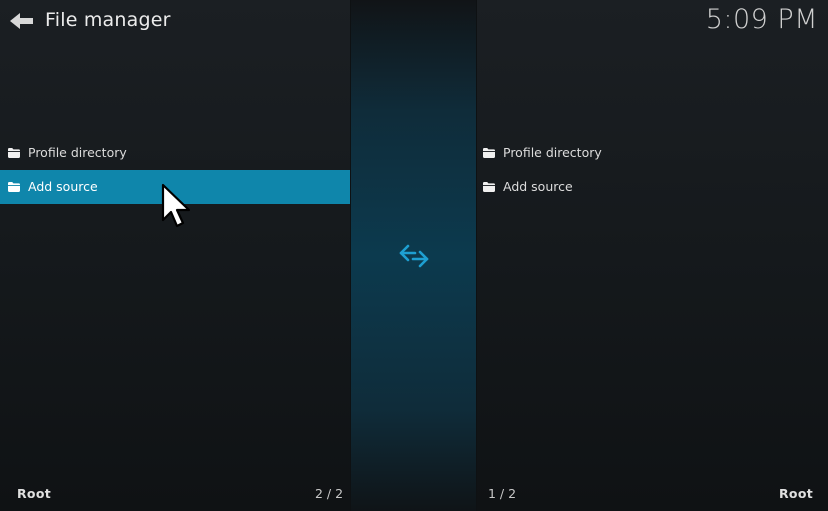 The height and width of the screenshot is (511, 828). I want to click on right-footer-count: 1 / 2, so click(502, 493).